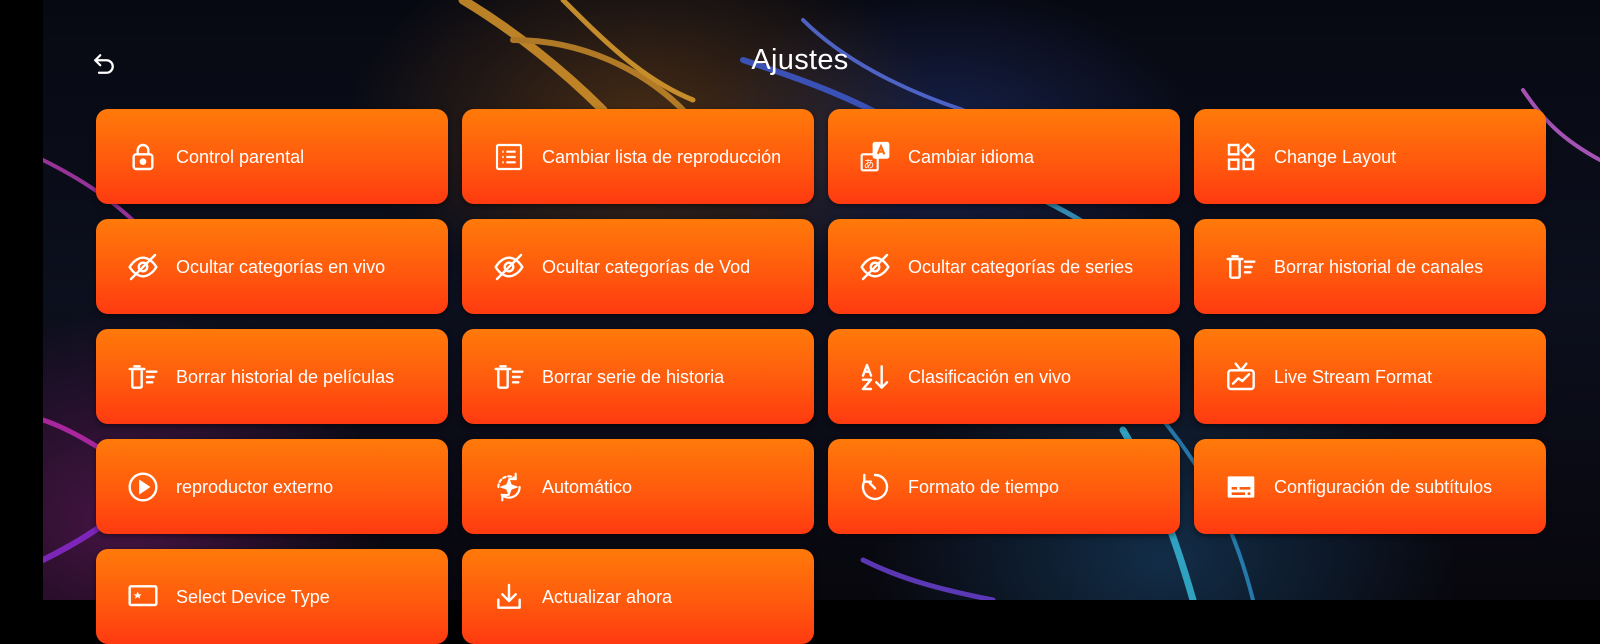  I want to click on list-icon, so click(509, 157).